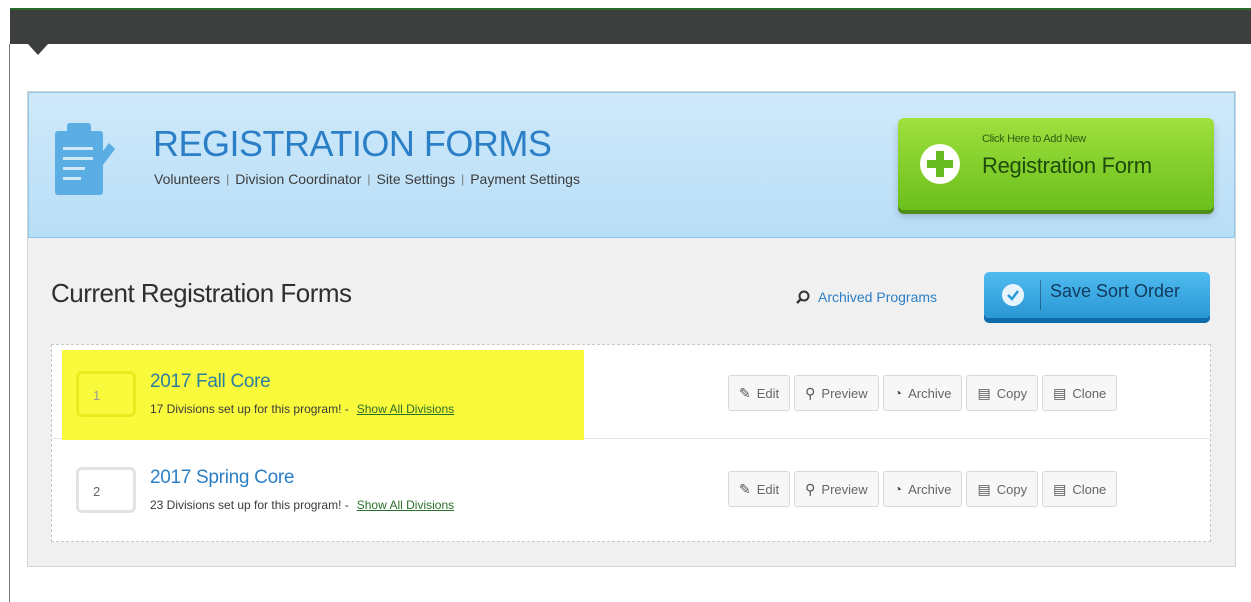  Describe the element at coordinates (1040, 295) in the screenshot. I see `button-divider` at that location.